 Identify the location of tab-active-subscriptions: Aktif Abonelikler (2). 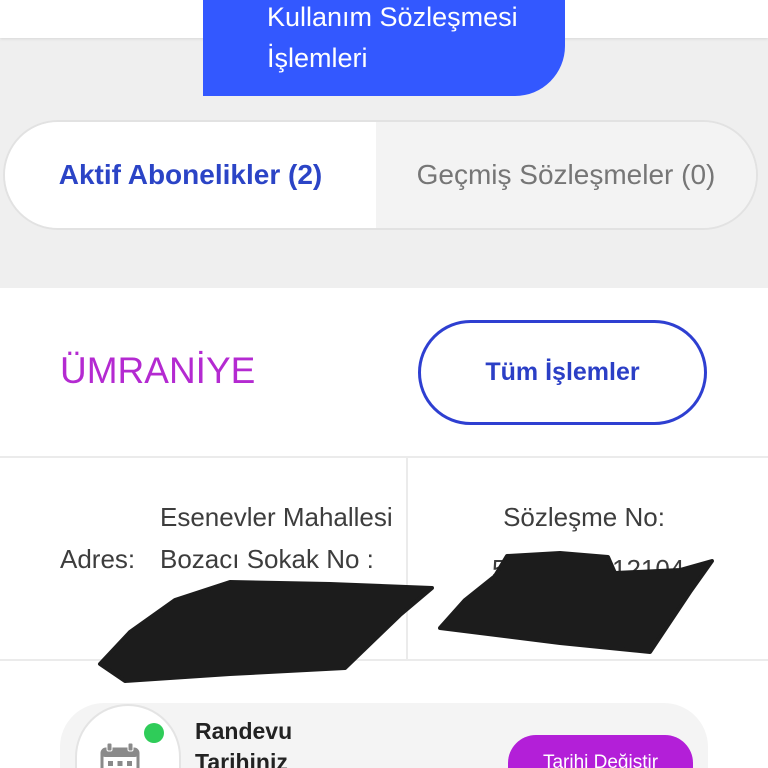
(190, 175).